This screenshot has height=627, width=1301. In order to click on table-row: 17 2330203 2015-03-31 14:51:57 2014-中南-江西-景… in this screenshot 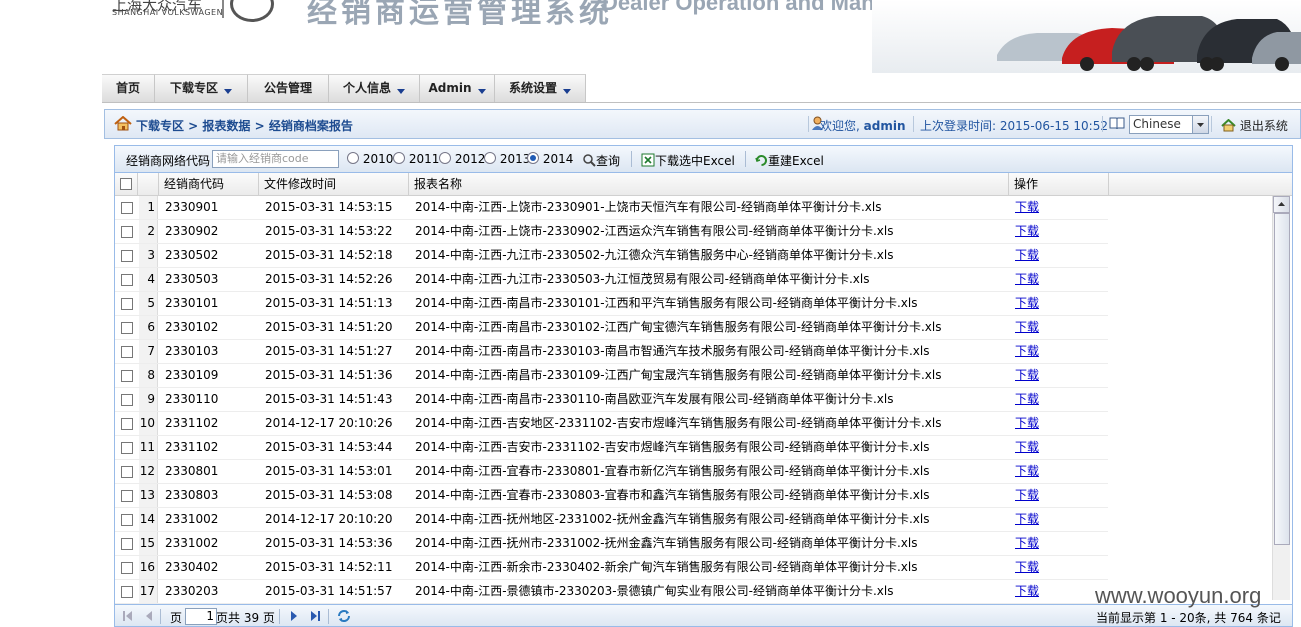, I will do `click(611, 592)`.